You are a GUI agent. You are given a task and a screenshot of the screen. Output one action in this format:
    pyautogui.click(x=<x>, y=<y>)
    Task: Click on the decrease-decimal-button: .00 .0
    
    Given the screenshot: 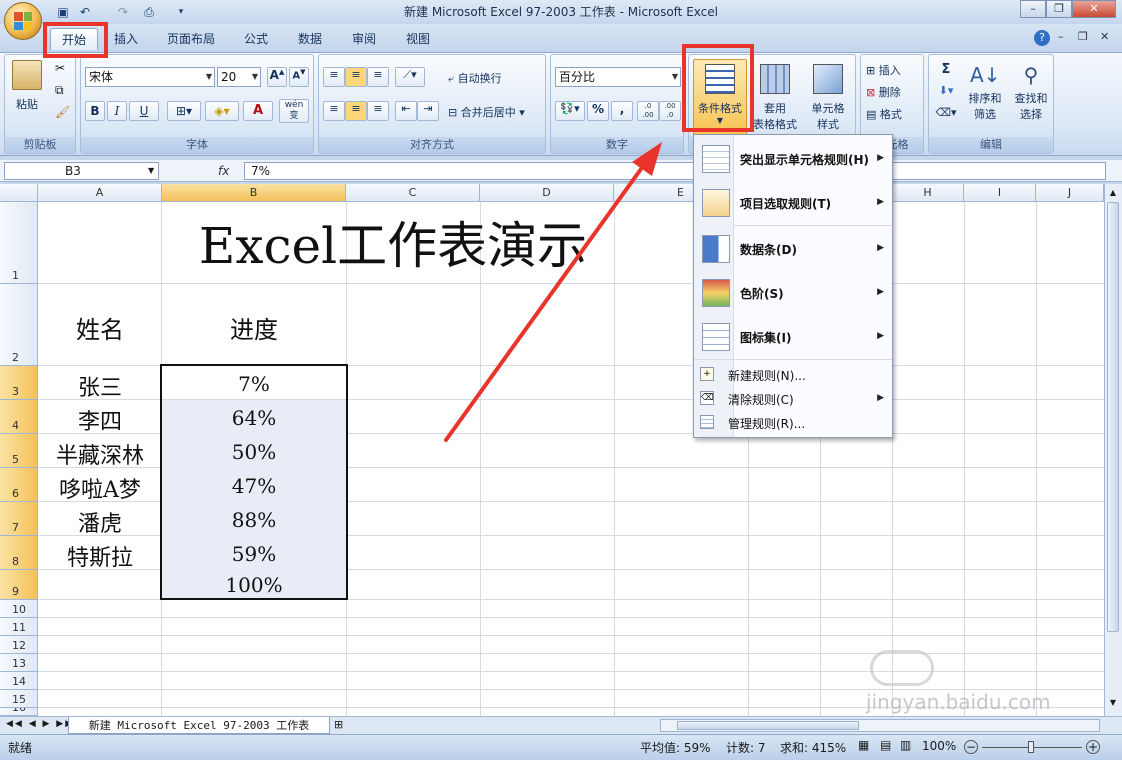 What is the action you would take?
    pyautogui.click(x=670, y=111)
    